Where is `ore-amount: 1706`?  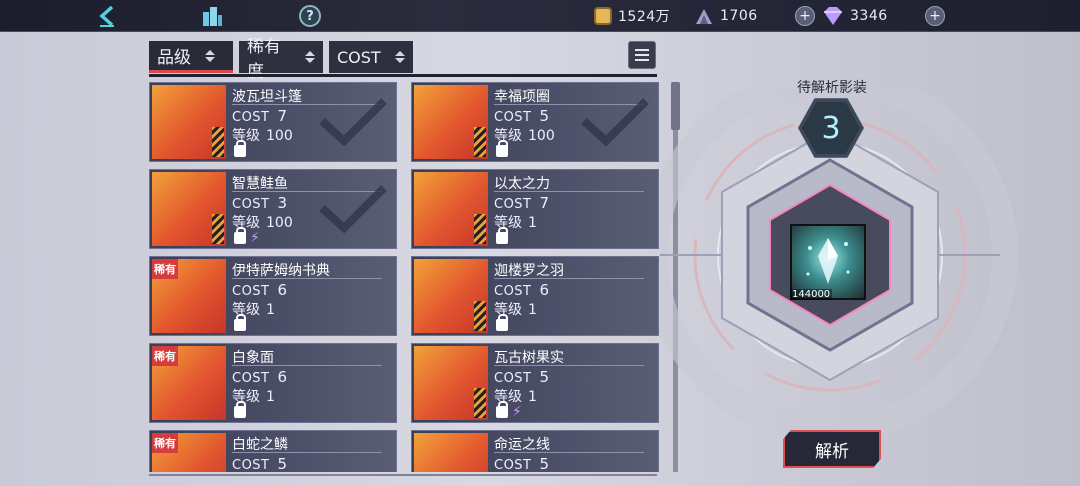 ore-amount: 1706 is located at coordinates (739, 16).